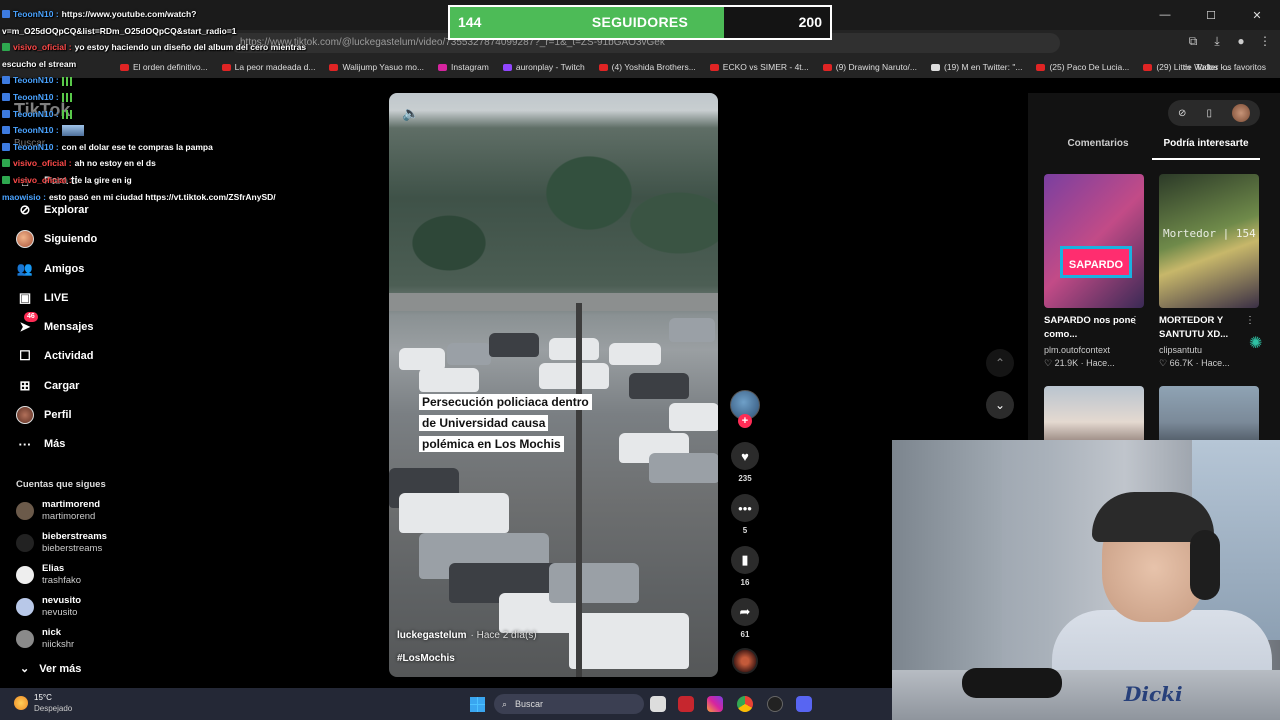 The height and width of the screenshot is (720, 1280). Describe the element at coordinates (1094, 241) in the screenshot. I see `video-thumbnail: SAPARDO` at that location.